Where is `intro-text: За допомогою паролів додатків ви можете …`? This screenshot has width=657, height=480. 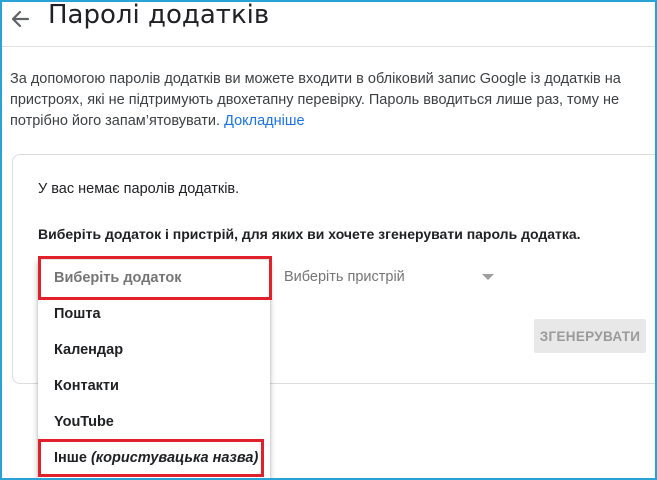
intro-text: За допомогою паролів додатків ви можете … is located at coordinates (322, 100).